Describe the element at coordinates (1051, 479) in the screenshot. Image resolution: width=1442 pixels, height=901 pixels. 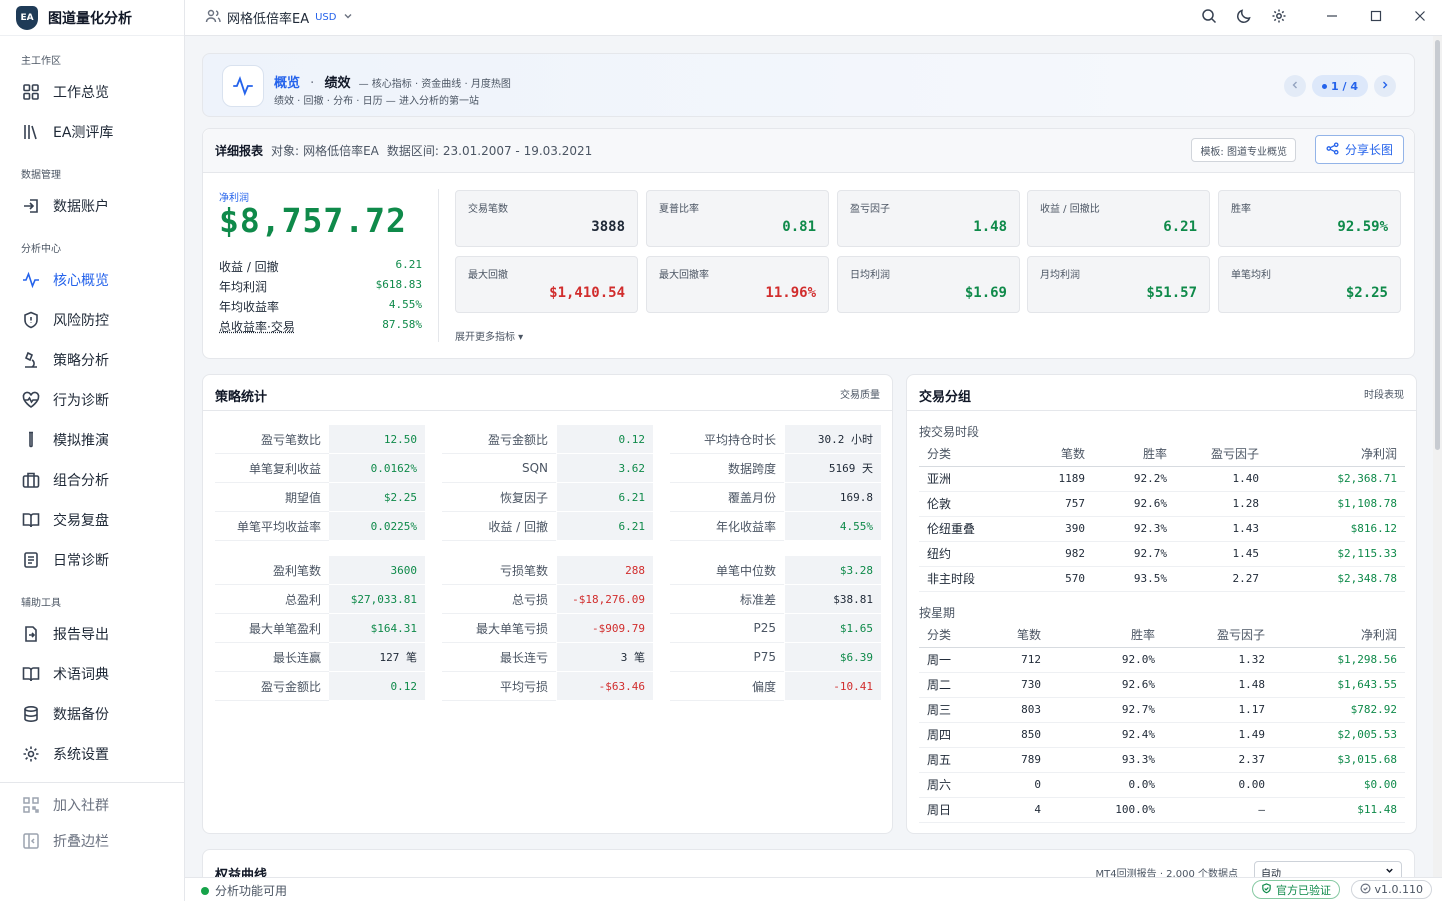
I see `table-cell: 1189` at that location.